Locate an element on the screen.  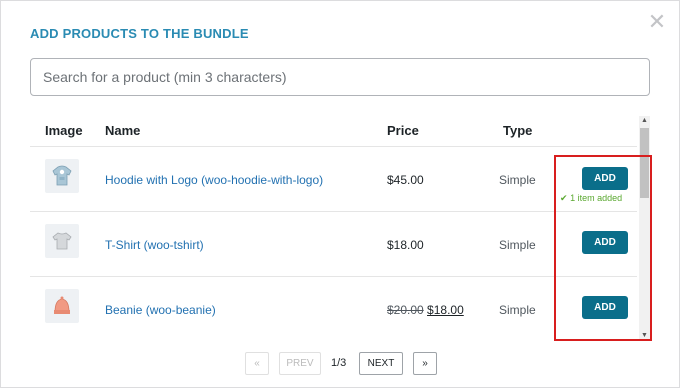
beanie-icon is located at coordinates (62, 306).